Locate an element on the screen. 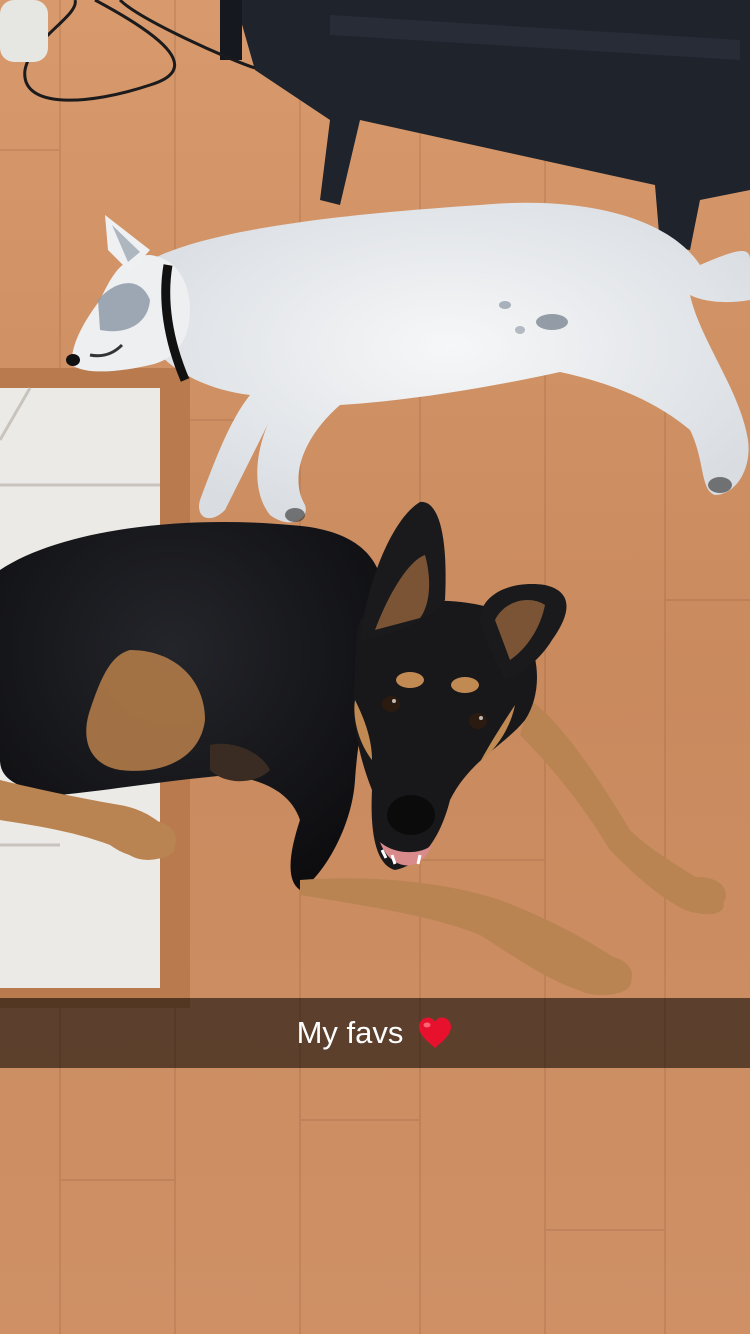  red-heart-icon is located at coordinates (435, 1033).